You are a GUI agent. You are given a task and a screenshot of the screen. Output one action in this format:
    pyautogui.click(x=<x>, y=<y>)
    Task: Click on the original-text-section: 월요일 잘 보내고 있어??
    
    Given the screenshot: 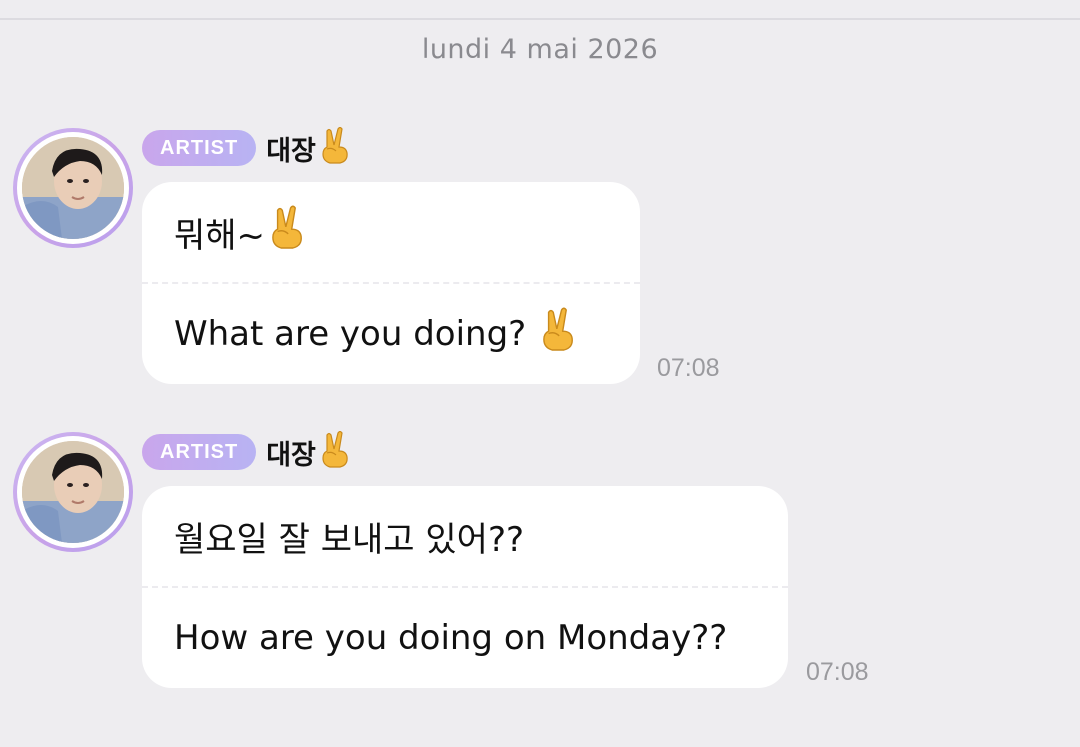 What is the action you would take?
    pyautogui.click(x=465, y=536)
    